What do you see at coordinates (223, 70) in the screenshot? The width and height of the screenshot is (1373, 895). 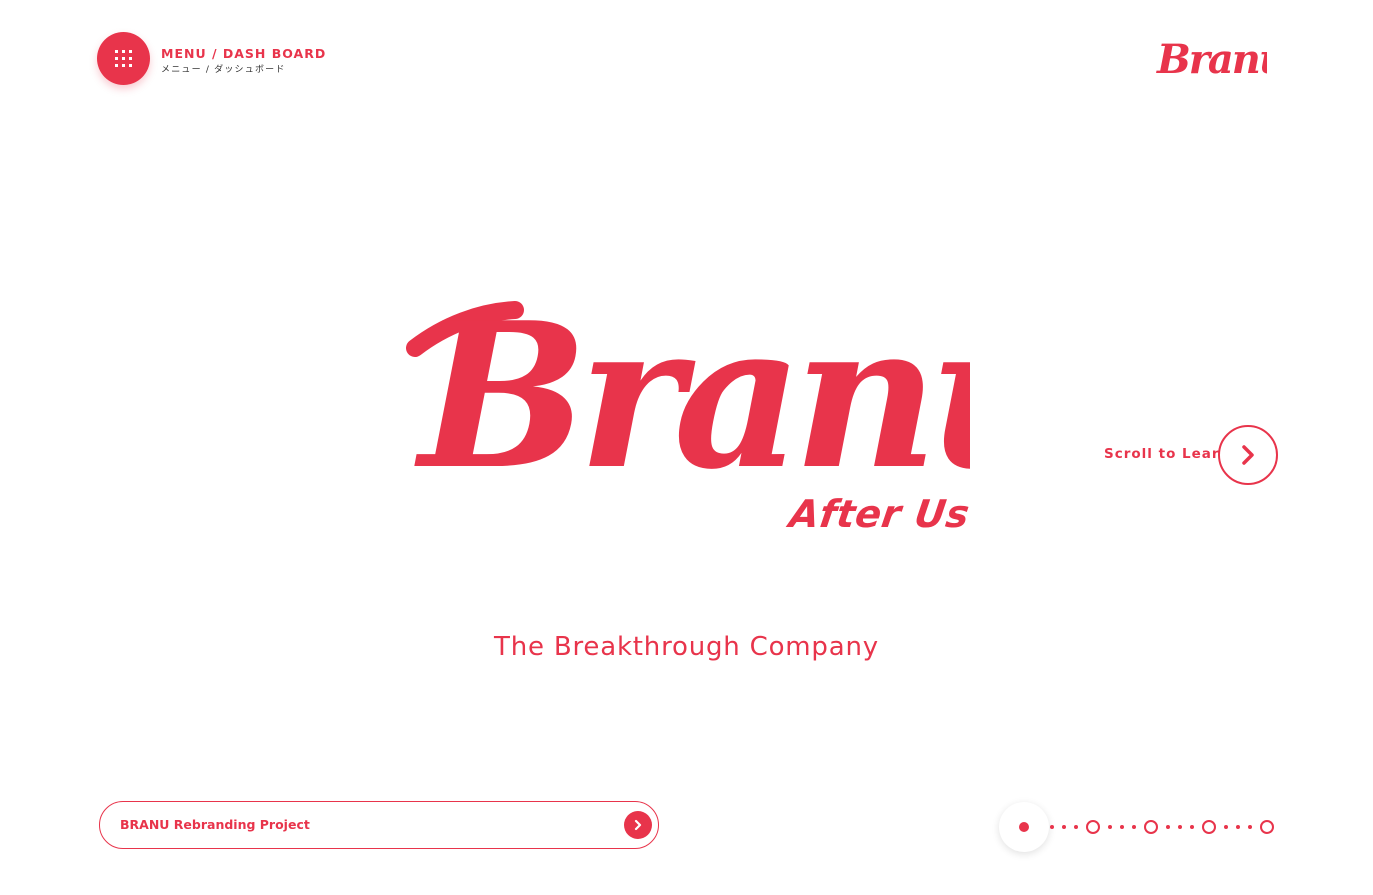 I see `menu-label-jp: メニュー / ダッシュボード` at bounding box center [223, 70].